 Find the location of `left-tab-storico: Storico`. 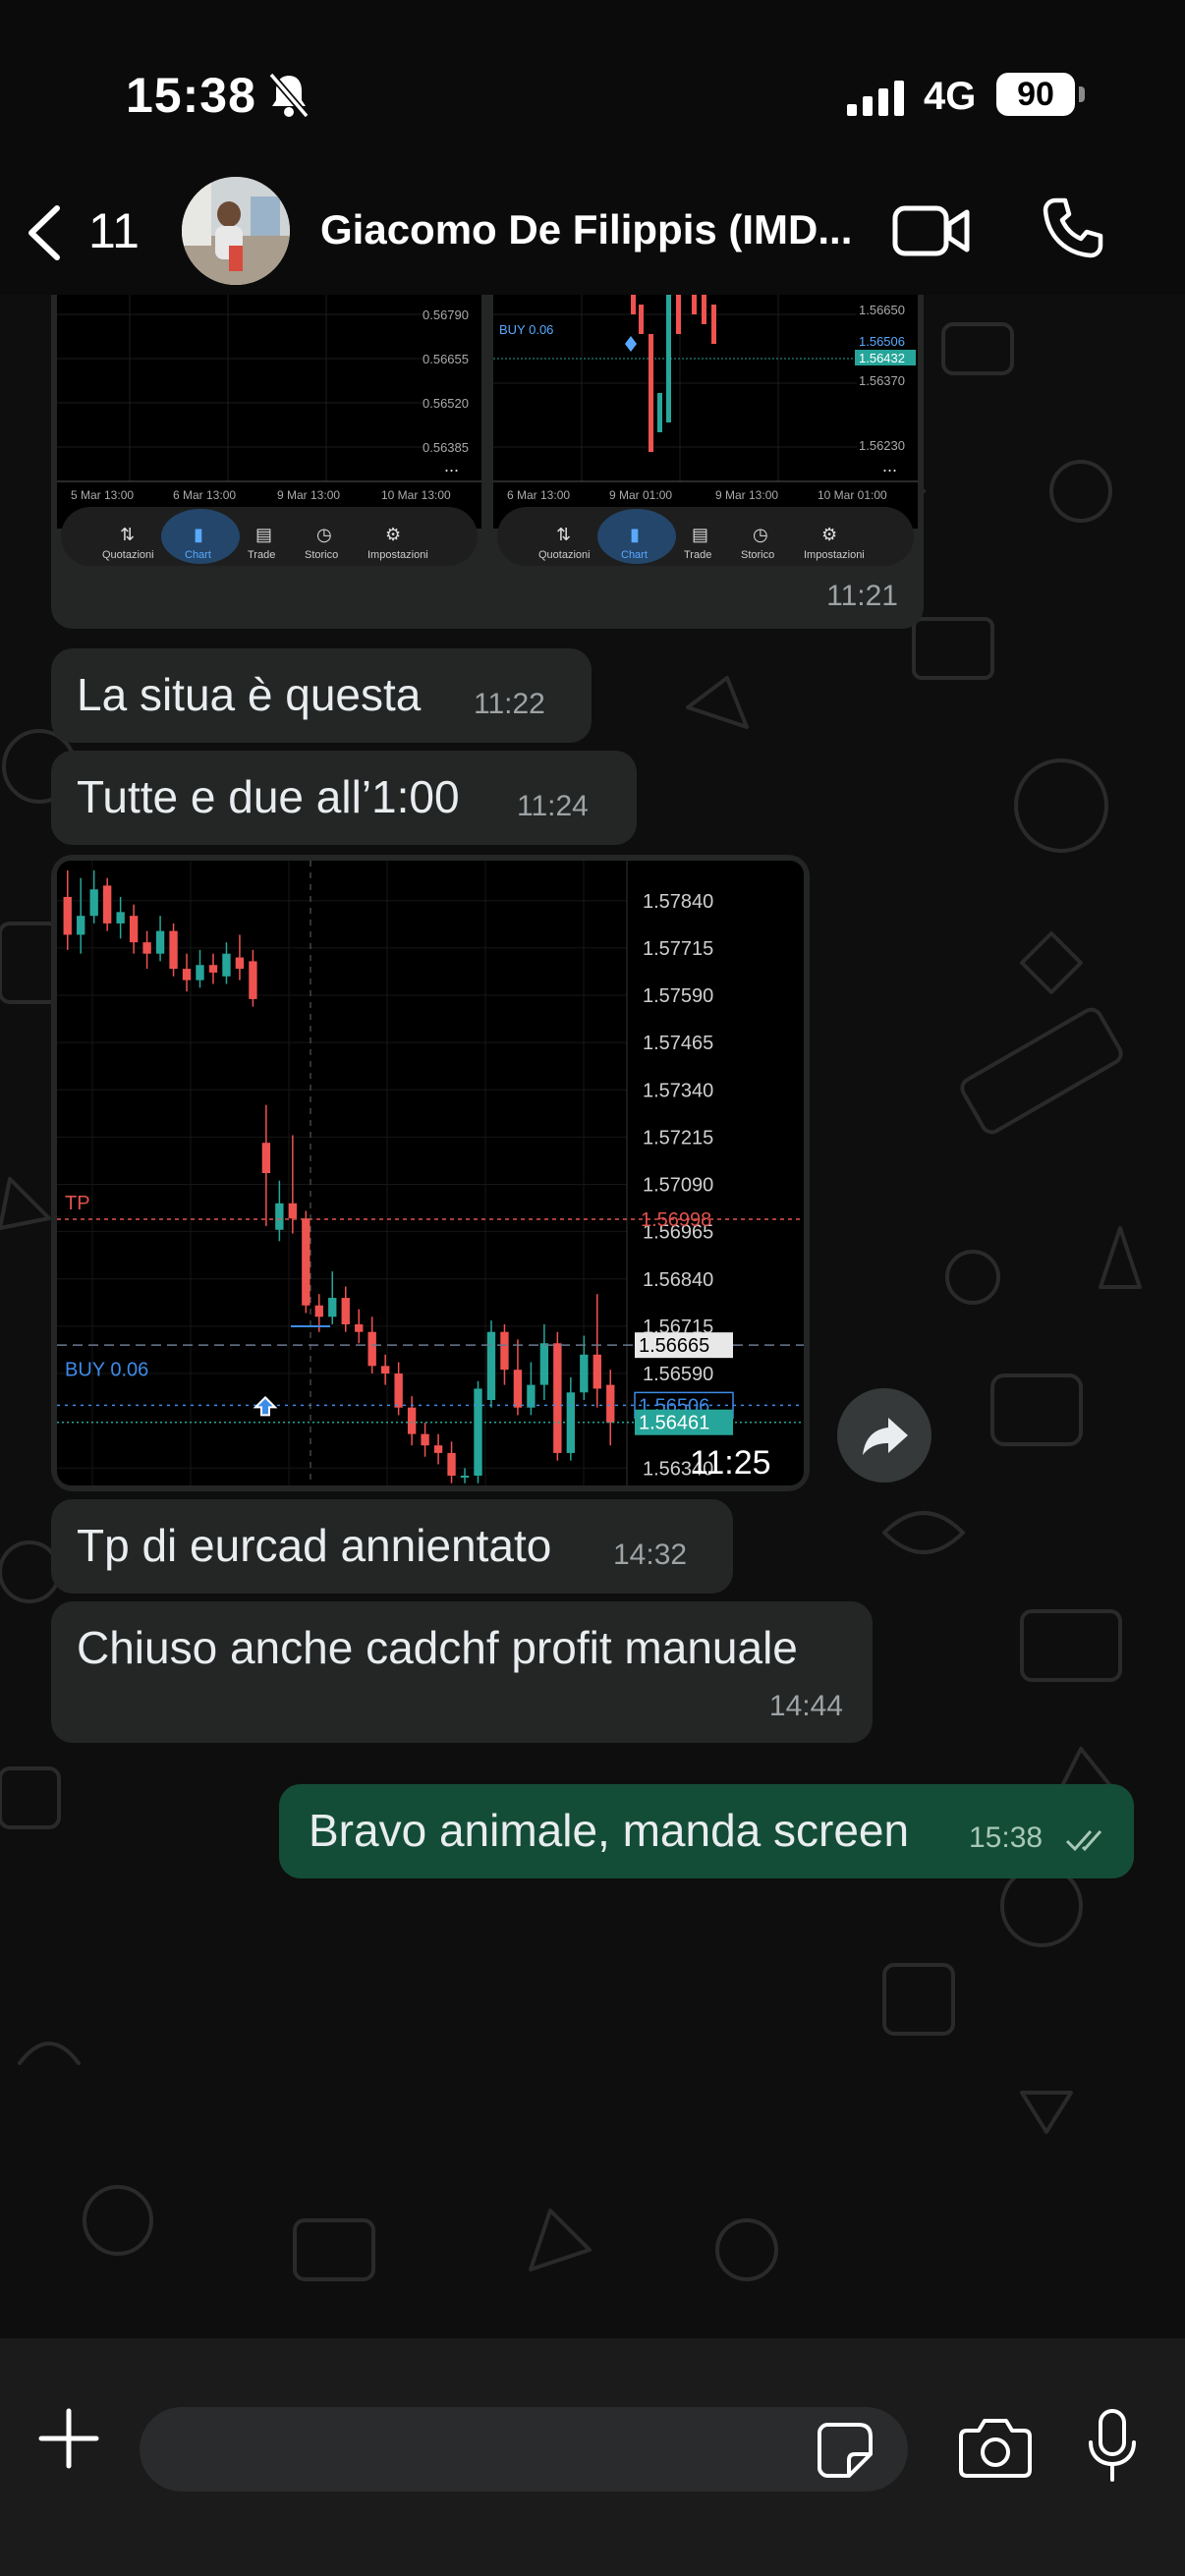

left-tab-storico: Storico is located at coordinates (321, 555).